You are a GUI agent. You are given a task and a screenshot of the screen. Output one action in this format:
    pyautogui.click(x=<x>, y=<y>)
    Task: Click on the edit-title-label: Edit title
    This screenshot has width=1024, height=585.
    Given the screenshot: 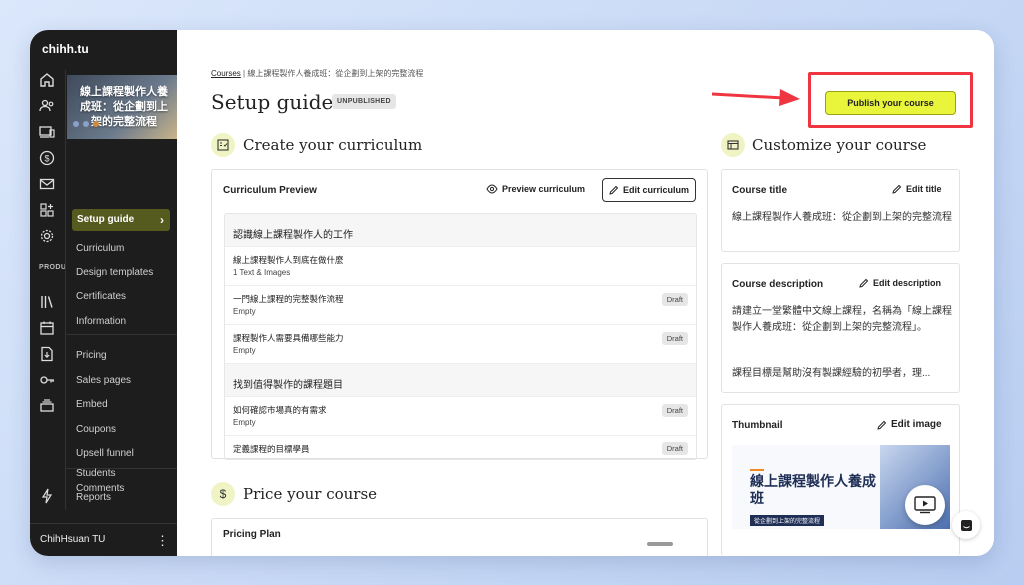 What is the action you would take?
    pyautogui.click(x=924, y=189)
    